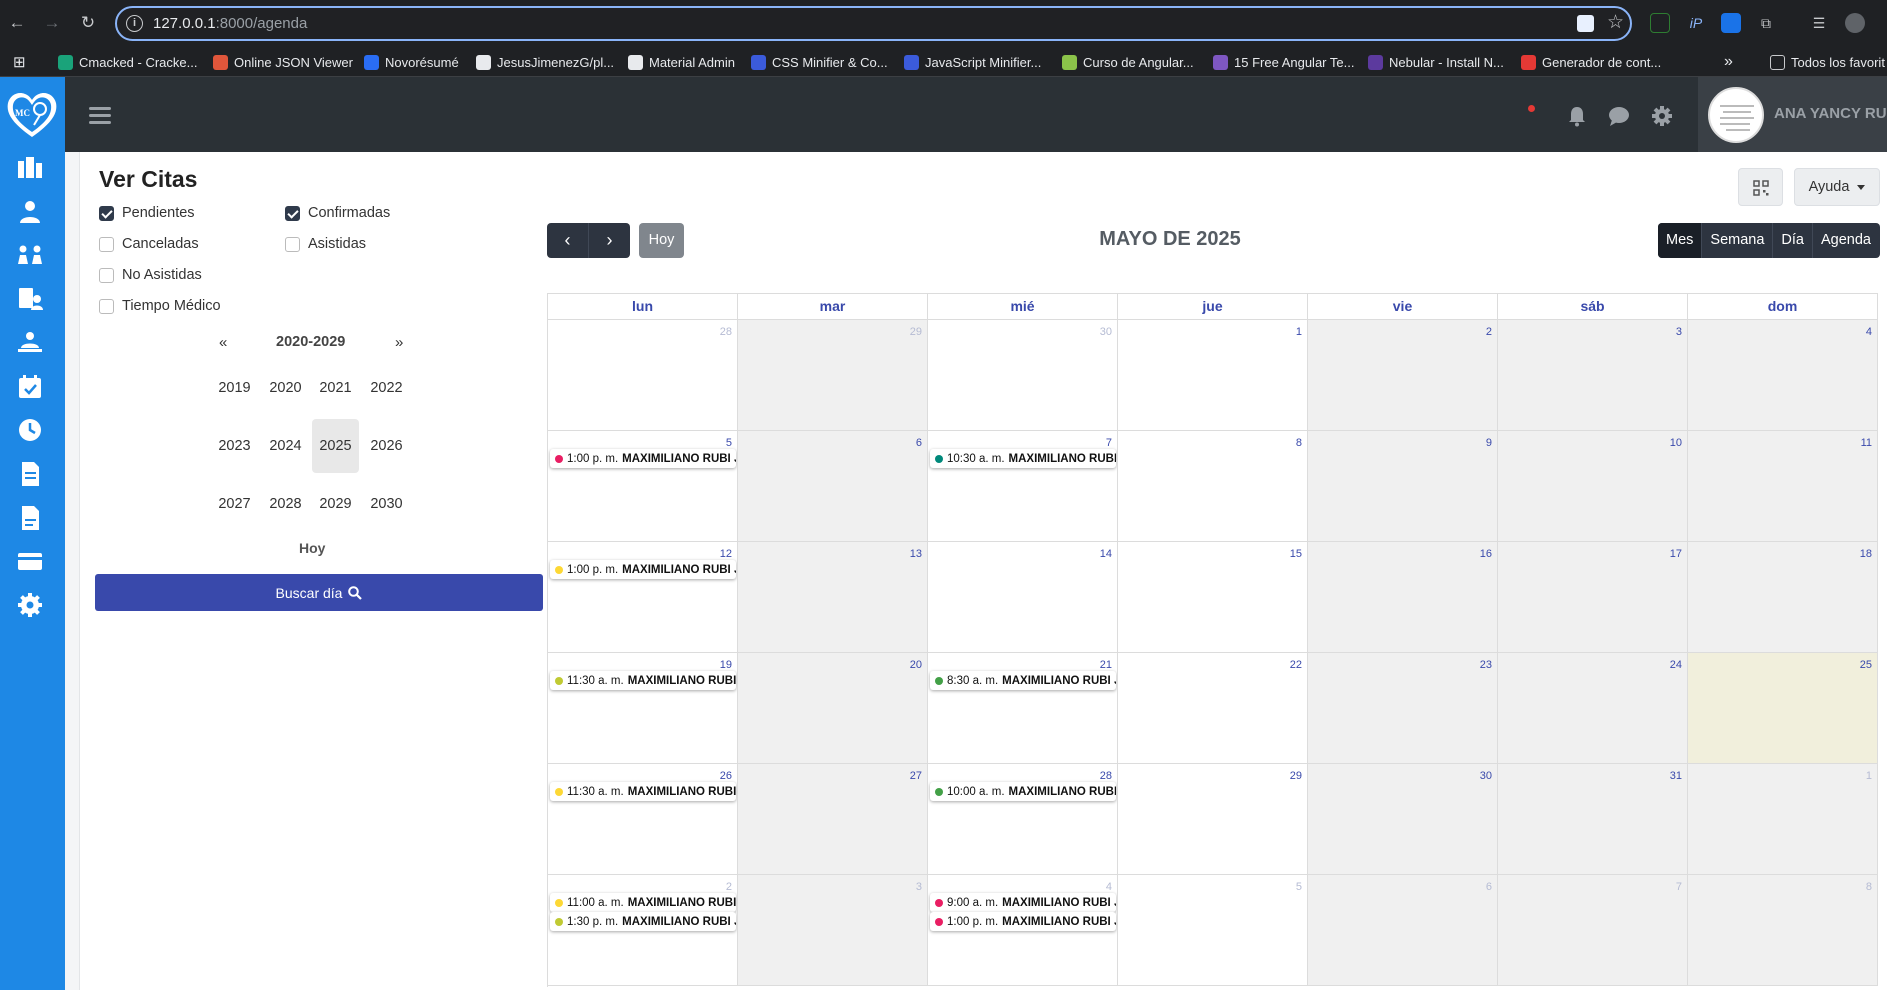  What do you see at coordinates (1783, 819) in the screenshot?
I see `day-cell: 1` at bounding box center [1783, 819].